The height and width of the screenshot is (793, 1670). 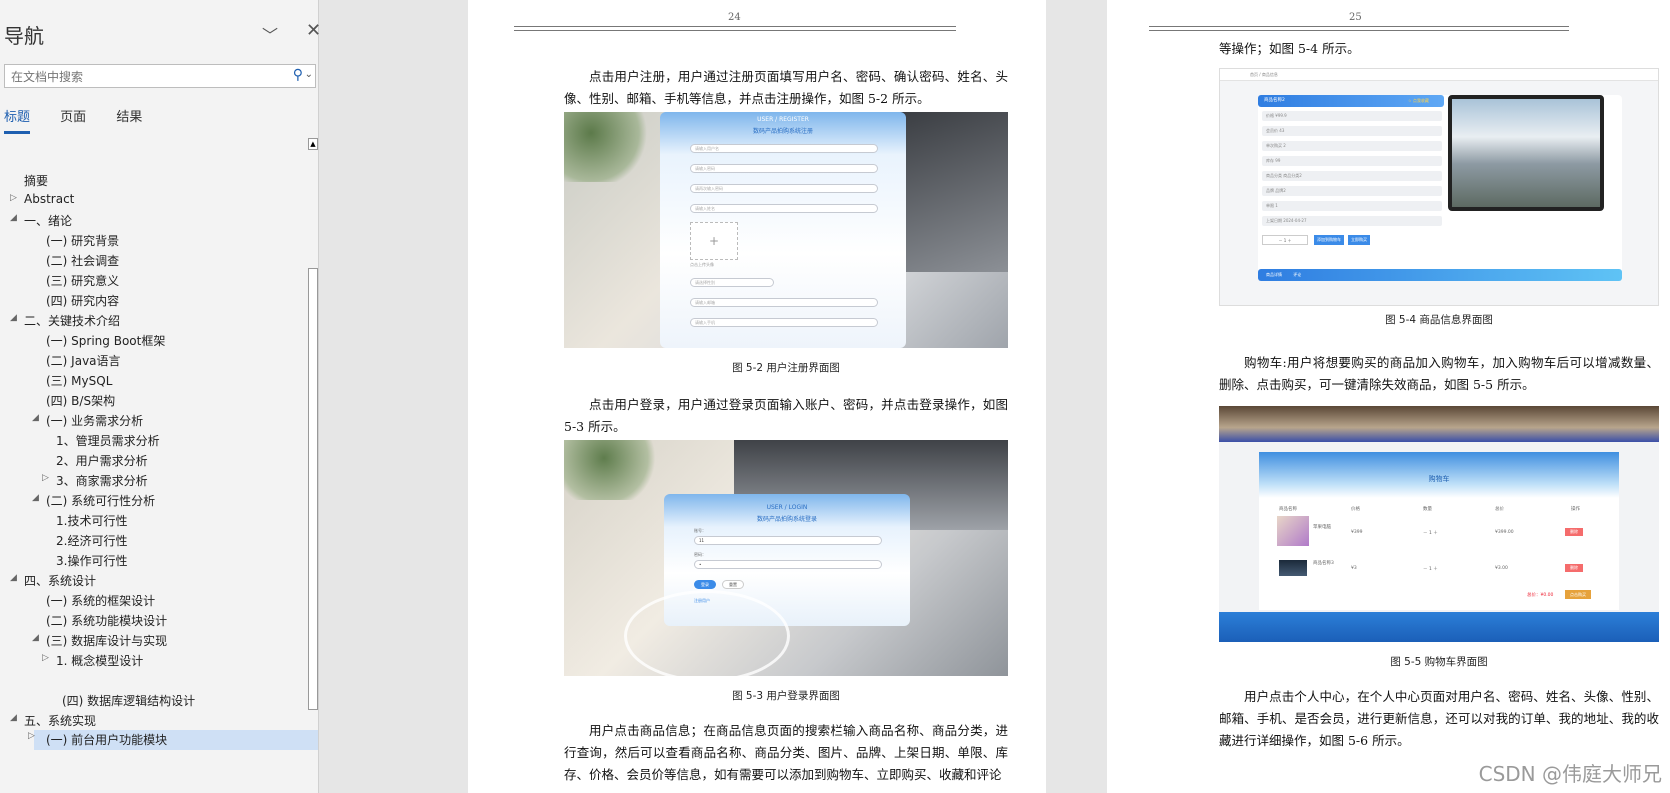 I want to click on plant-image, so click(x=614, y=470).